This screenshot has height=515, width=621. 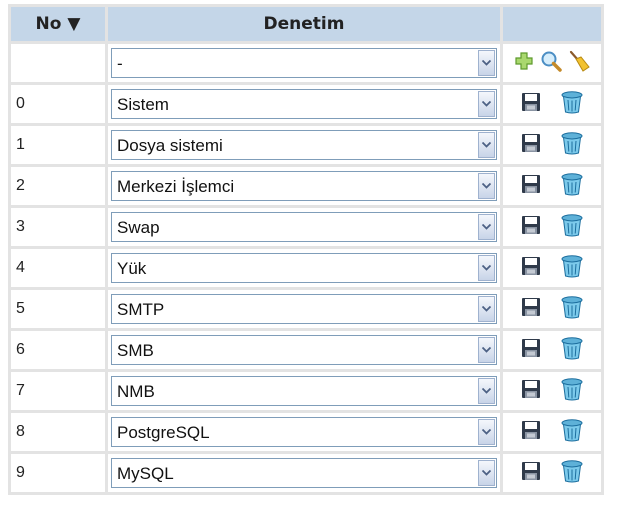 I want to click on filter-no-cell, so click(x=58, y=63).